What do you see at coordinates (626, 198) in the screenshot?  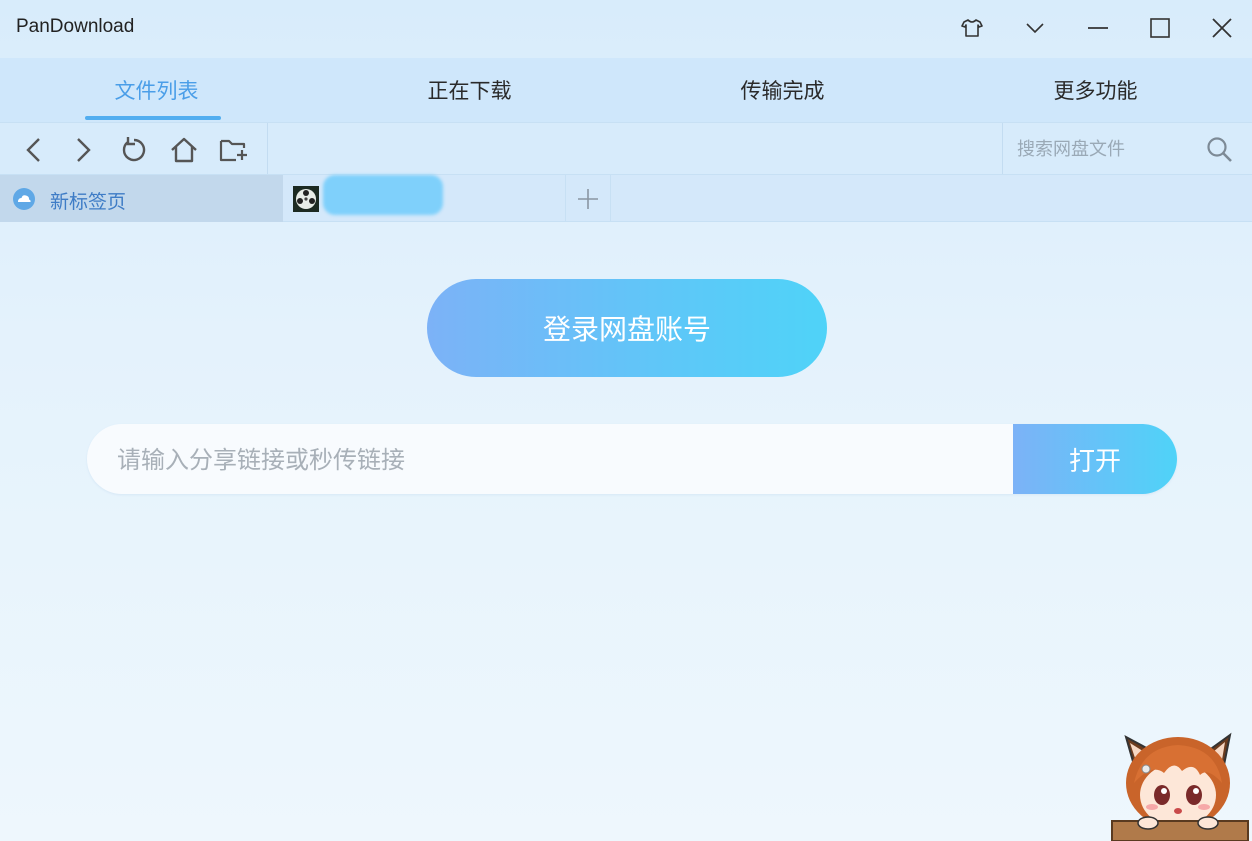 I see `file-tabs-bar: 新标签页` at bounding box center [626, 198].